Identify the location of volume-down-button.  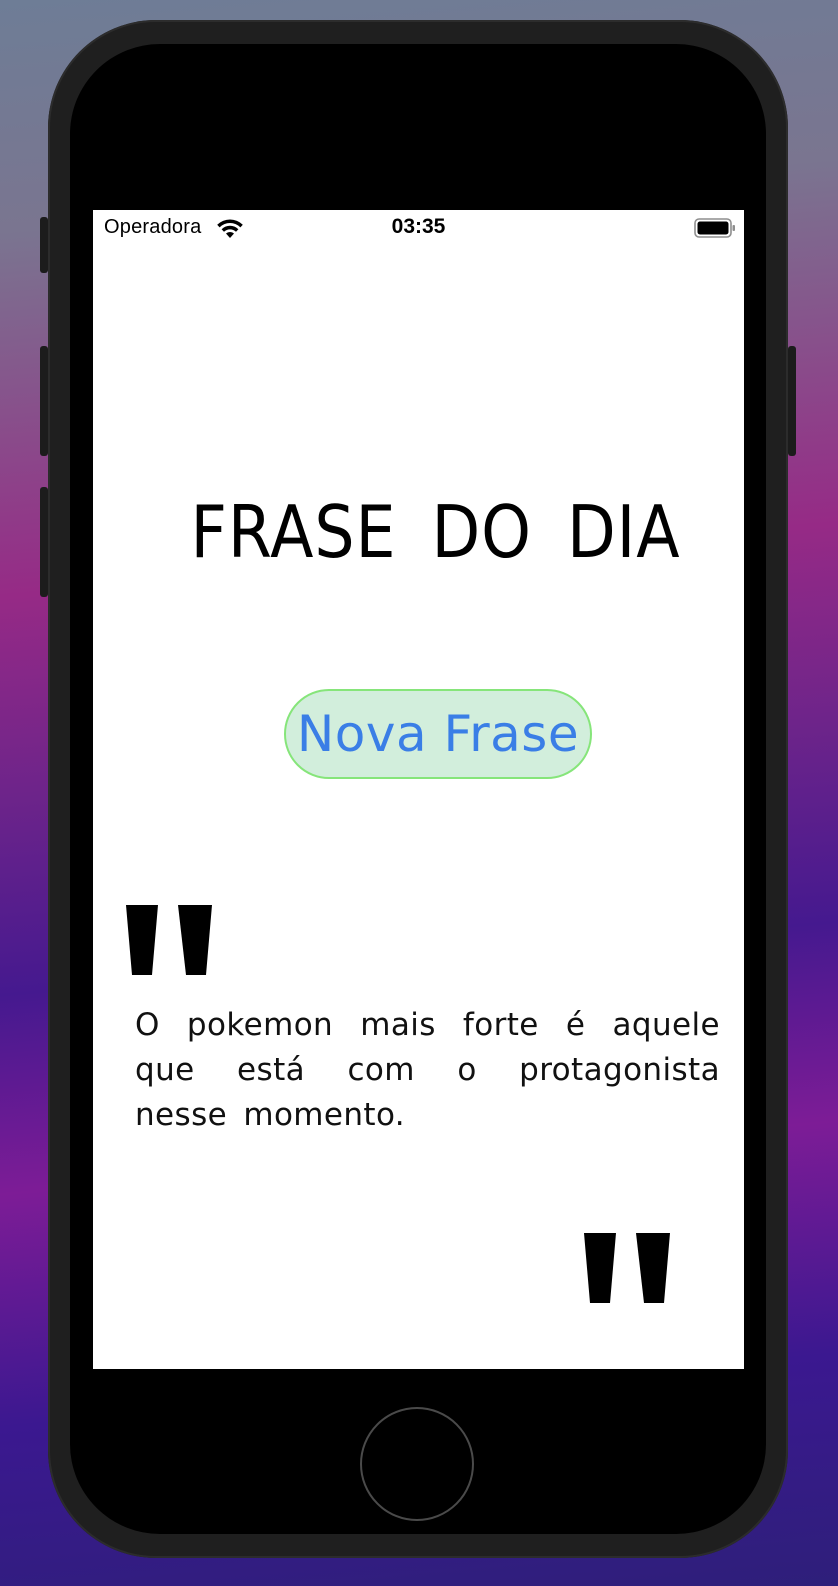
(44, 542).